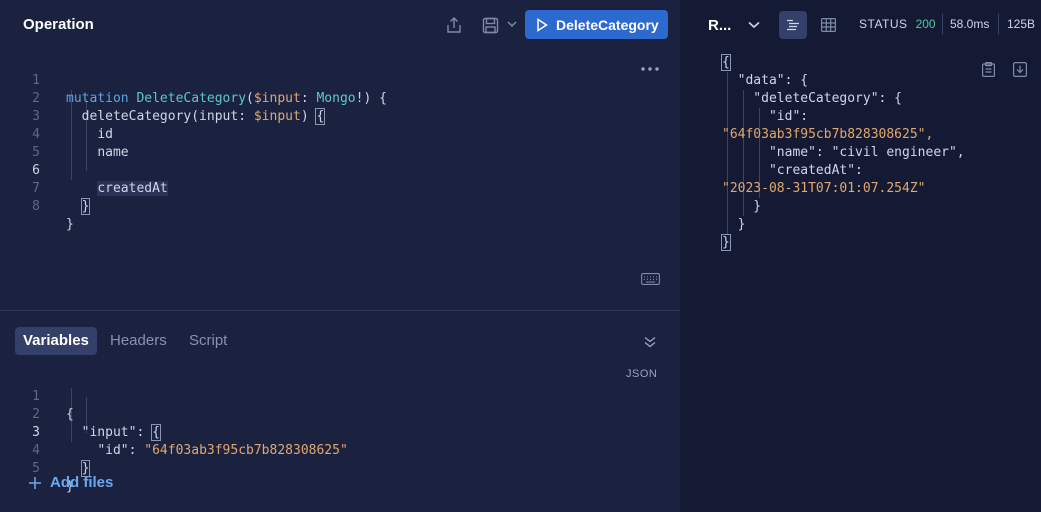 The image size is (1041, 512). What do you see at coordinates (824, 188) in the screenshot?
I see `response-line: "2023-08-31T07:01:07.254Z"` at bounding box center [824, 188].